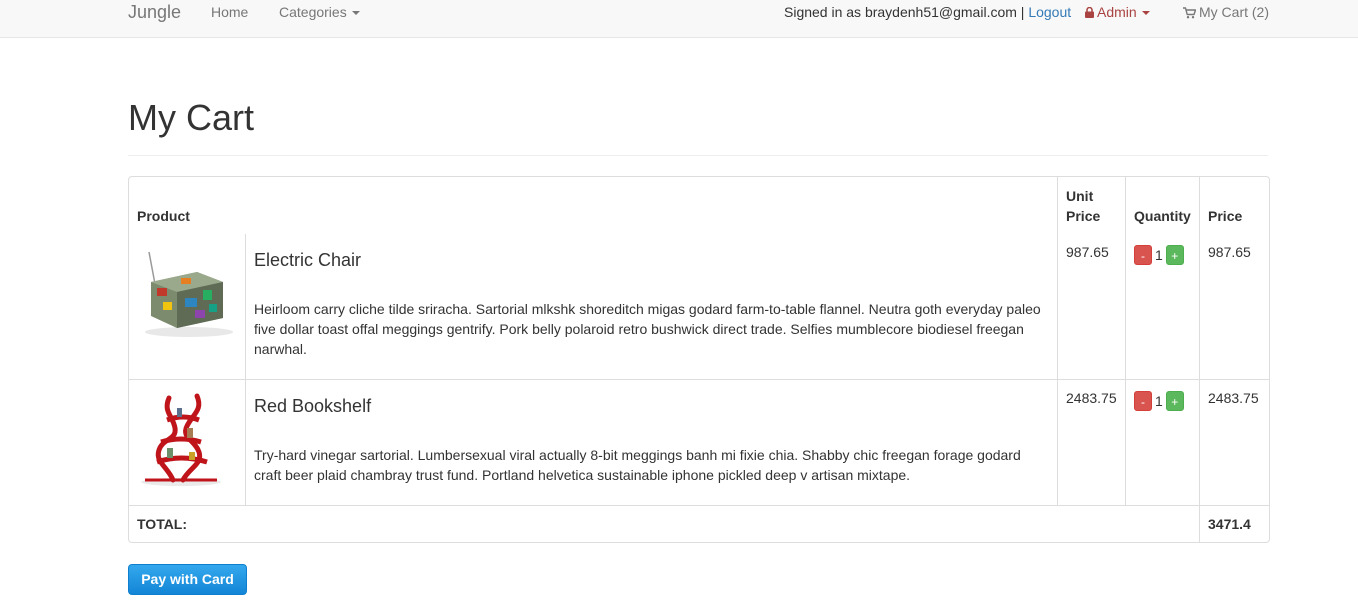 Image resolution: width=1358 pixels, height=610 pixels. I want to click on price-cell: 2483.75, so click(1235, 443).